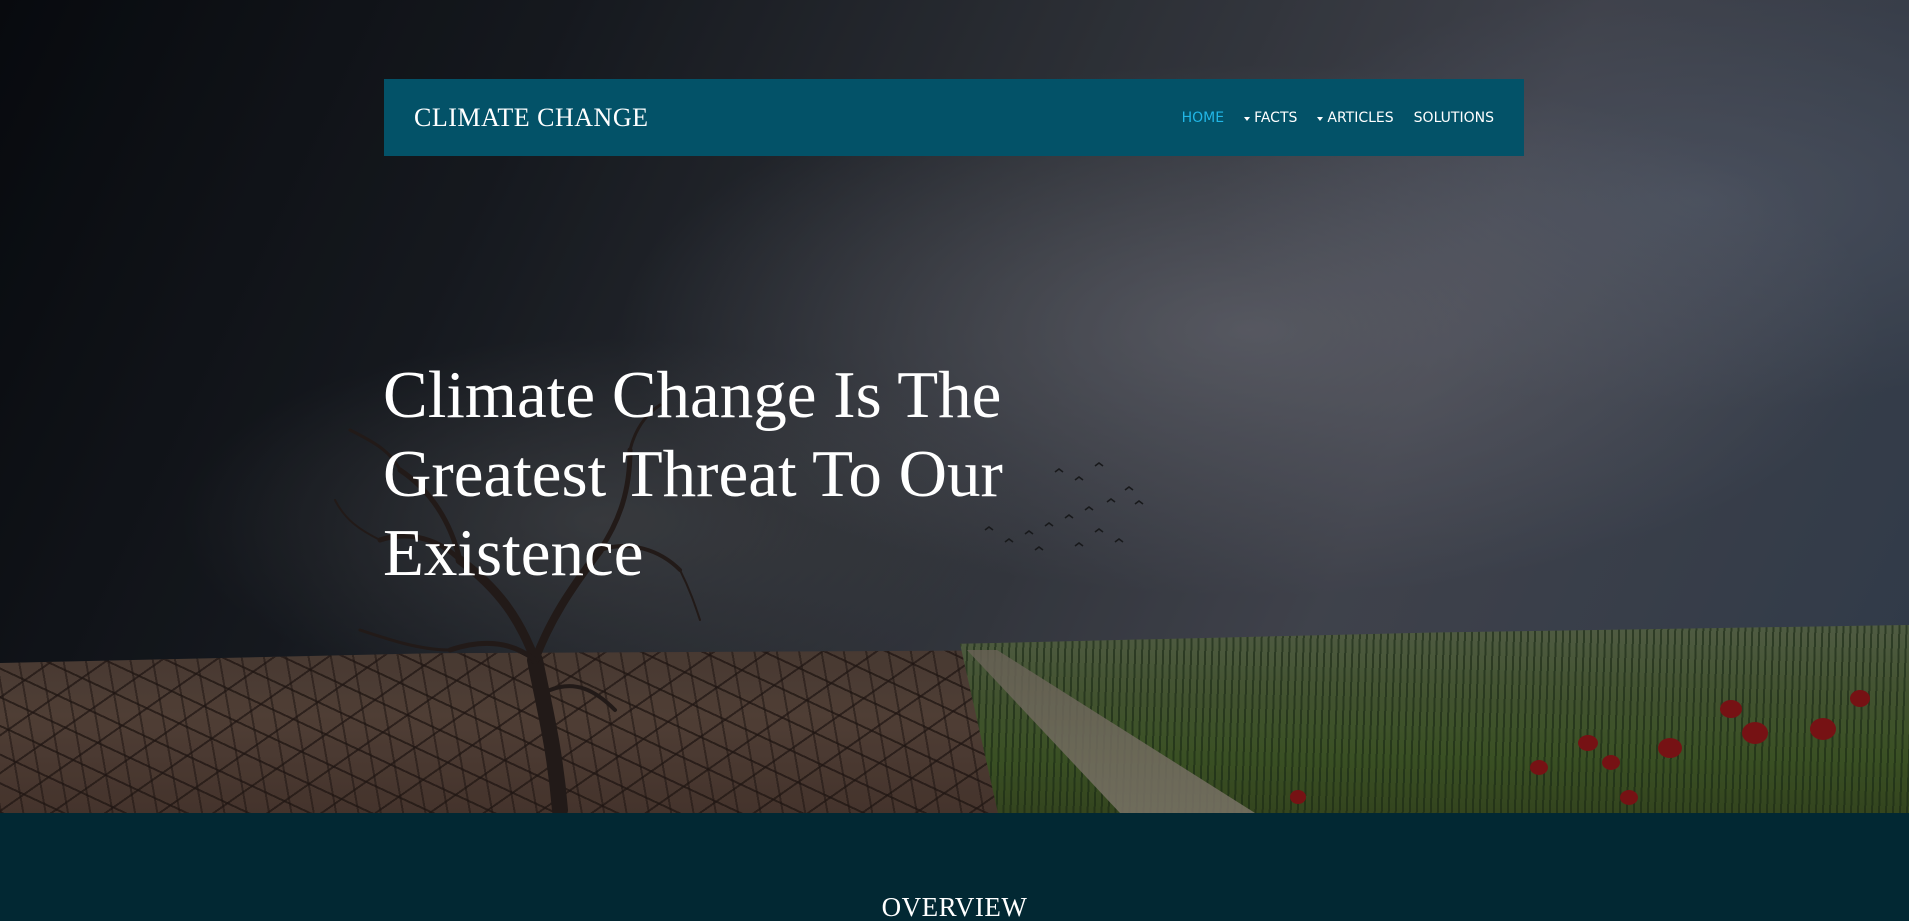 The height and width of the screenshot is (921, 1909). I want to click on nav-item-label: ARTICLES, so click(1360, 117).